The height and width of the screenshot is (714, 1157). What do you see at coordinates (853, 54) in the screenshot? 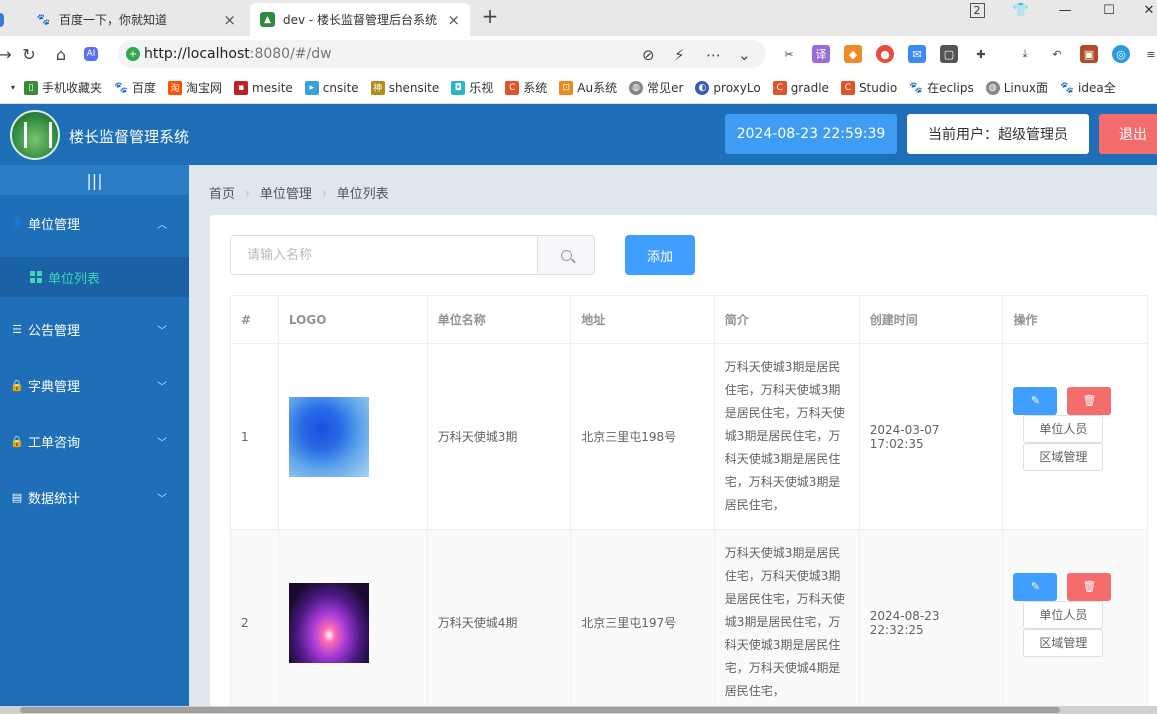
I see `game-icon: ◆` at bounding box center [853, 54].